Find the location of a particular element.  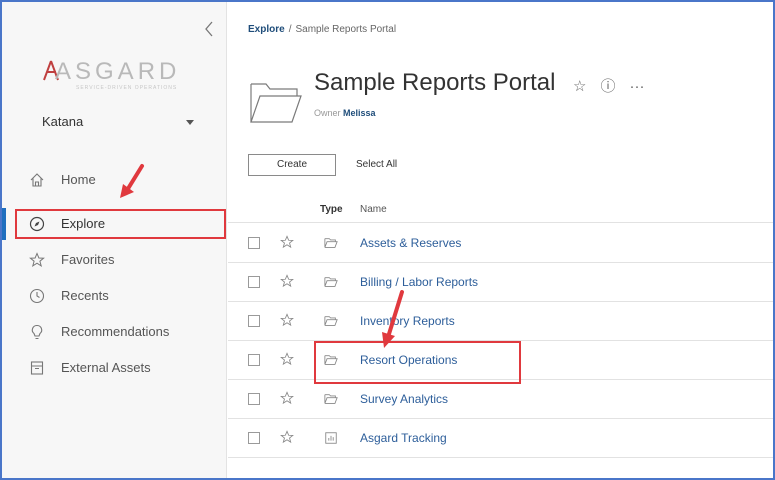

page-title: Sample Reports Portal is located at coordinates (435, 82).